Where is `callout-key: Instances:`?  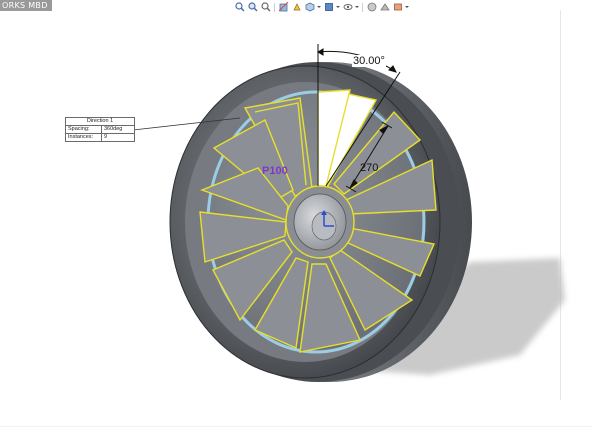 callout-key: Instances: is located at coordinates (84, 137).